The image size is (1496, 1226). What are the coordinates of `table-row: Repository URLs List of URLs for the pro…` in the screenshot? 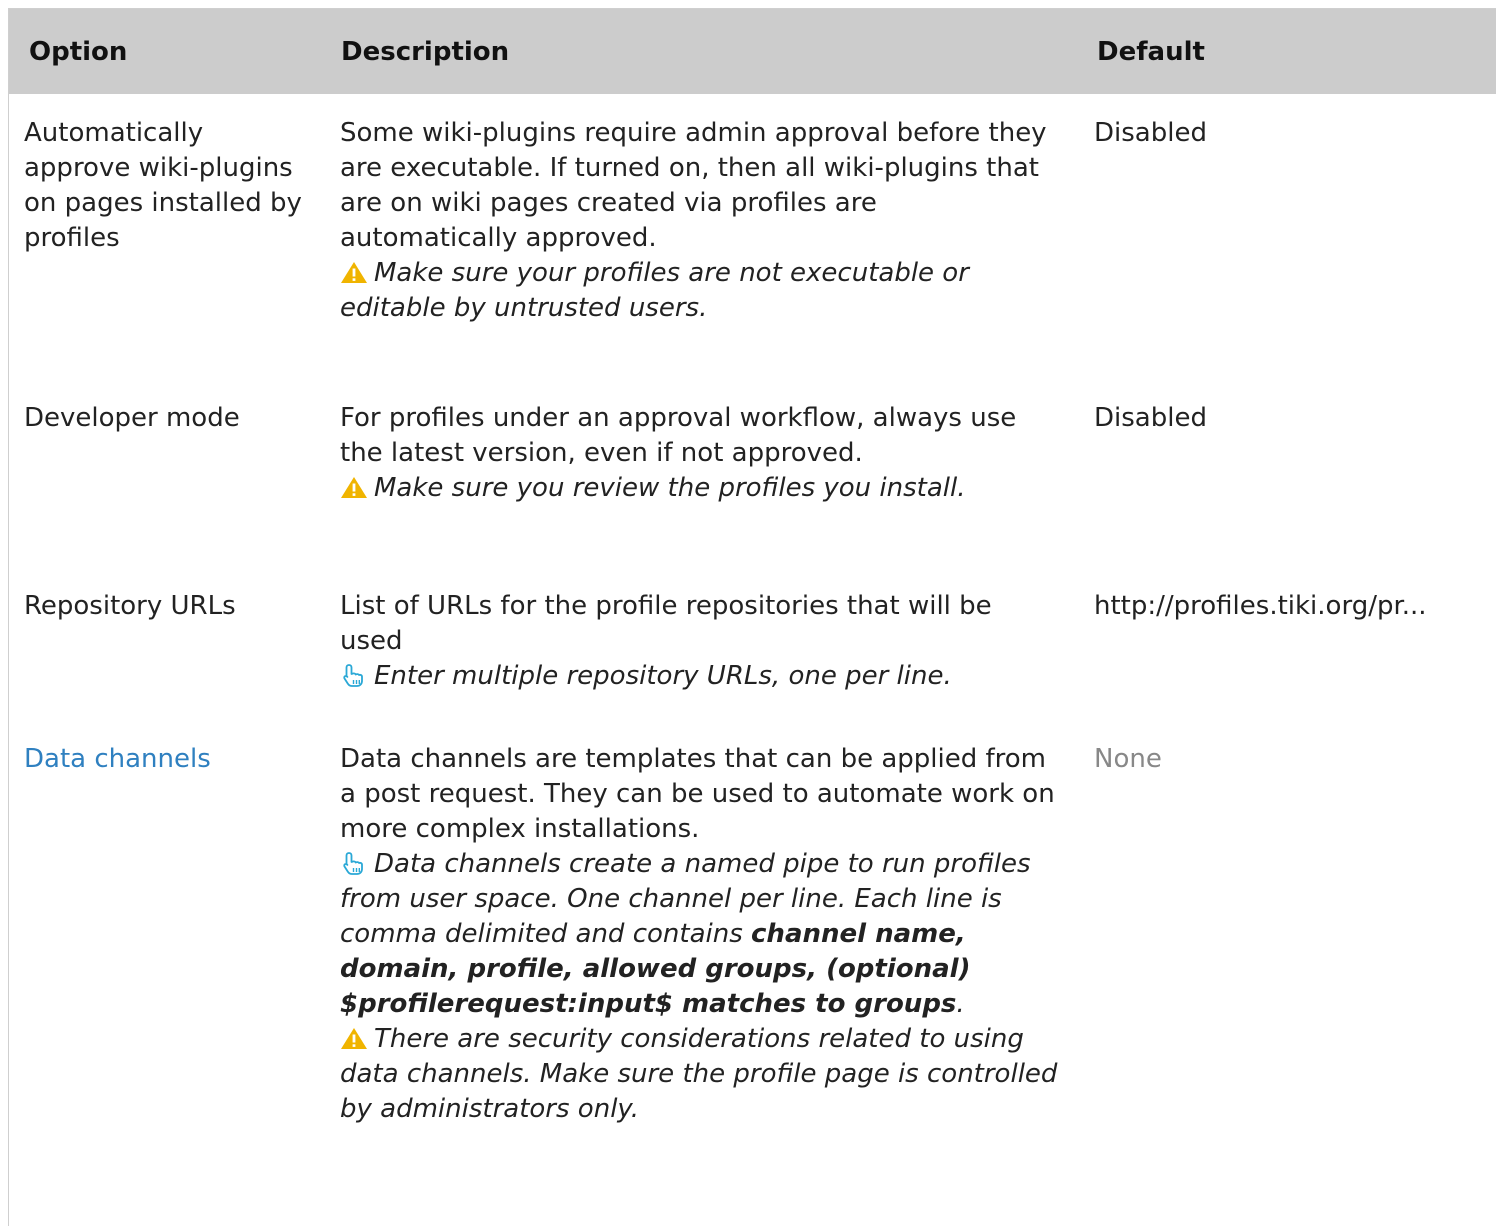 It's located at (752, 643).